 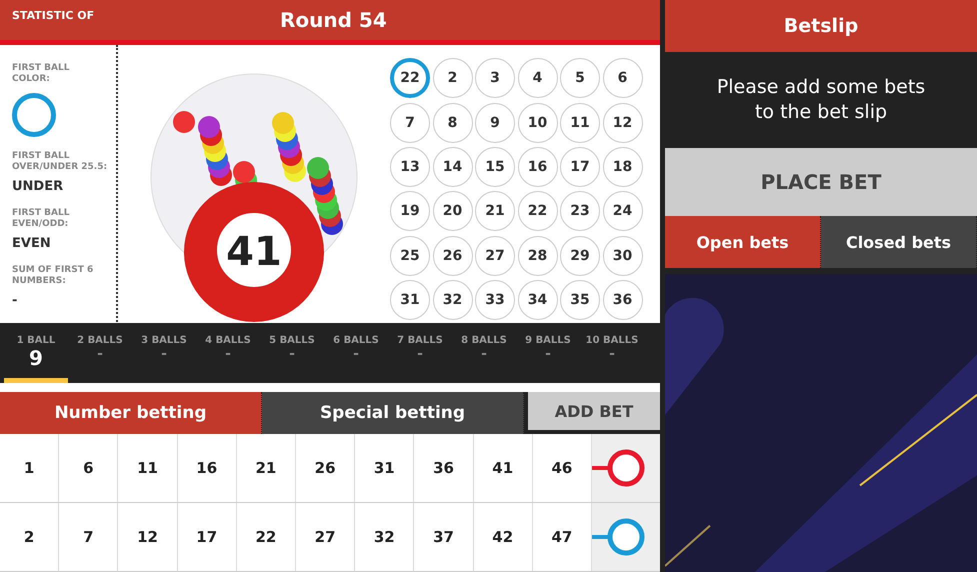 I want to click on number-ball: 13, so click(x=410, y=167).